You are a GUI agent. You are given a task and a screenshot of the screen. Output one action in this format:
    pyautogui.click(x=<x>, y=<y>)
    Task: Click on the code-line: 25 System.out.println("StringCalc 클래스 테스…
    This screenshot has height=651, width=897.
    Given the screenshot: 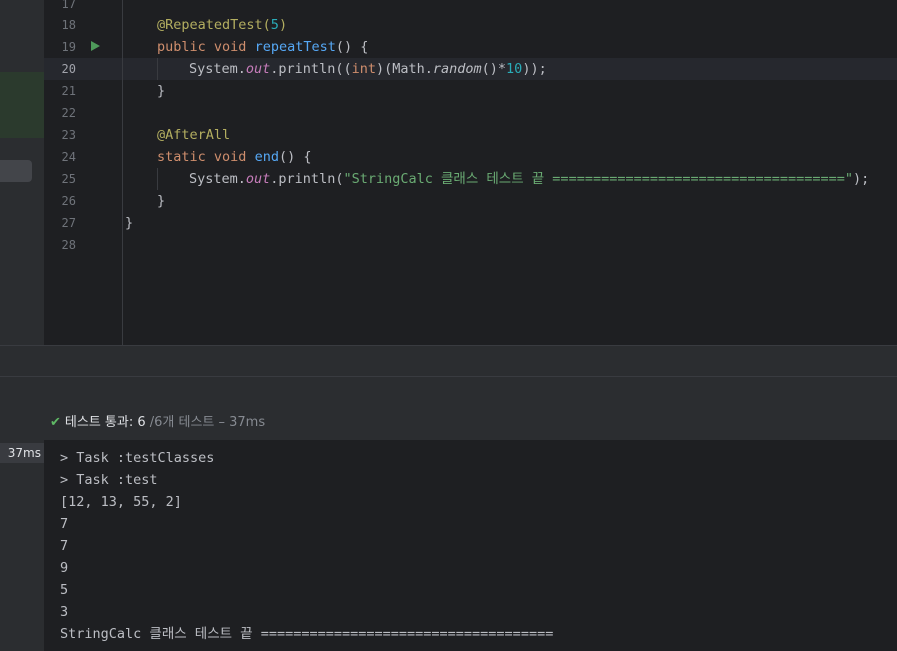 What is the action you would take?
    pyautogui.click(x=470, y=179)
    